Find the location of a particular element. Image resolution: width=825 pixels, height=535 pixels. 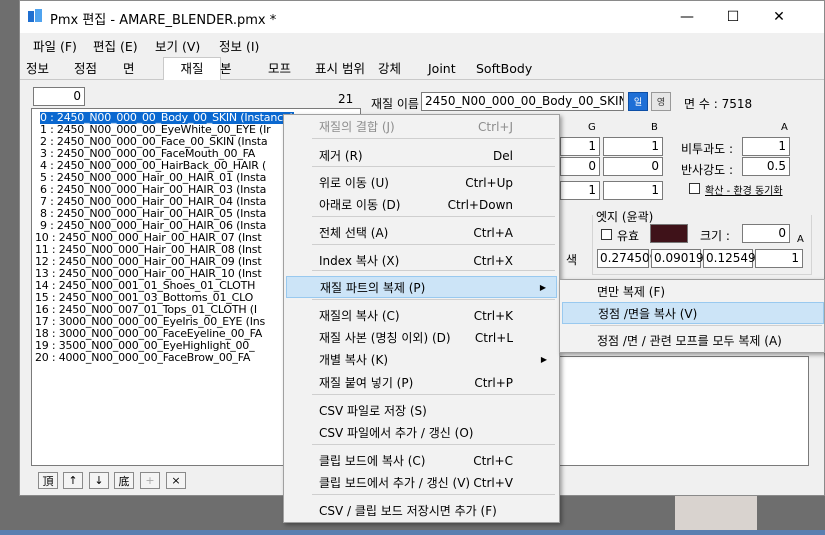

material-list-row: 20 : 4000_N00_000_00_FaceBrow_00_FA is located at coordinates (142, 358).